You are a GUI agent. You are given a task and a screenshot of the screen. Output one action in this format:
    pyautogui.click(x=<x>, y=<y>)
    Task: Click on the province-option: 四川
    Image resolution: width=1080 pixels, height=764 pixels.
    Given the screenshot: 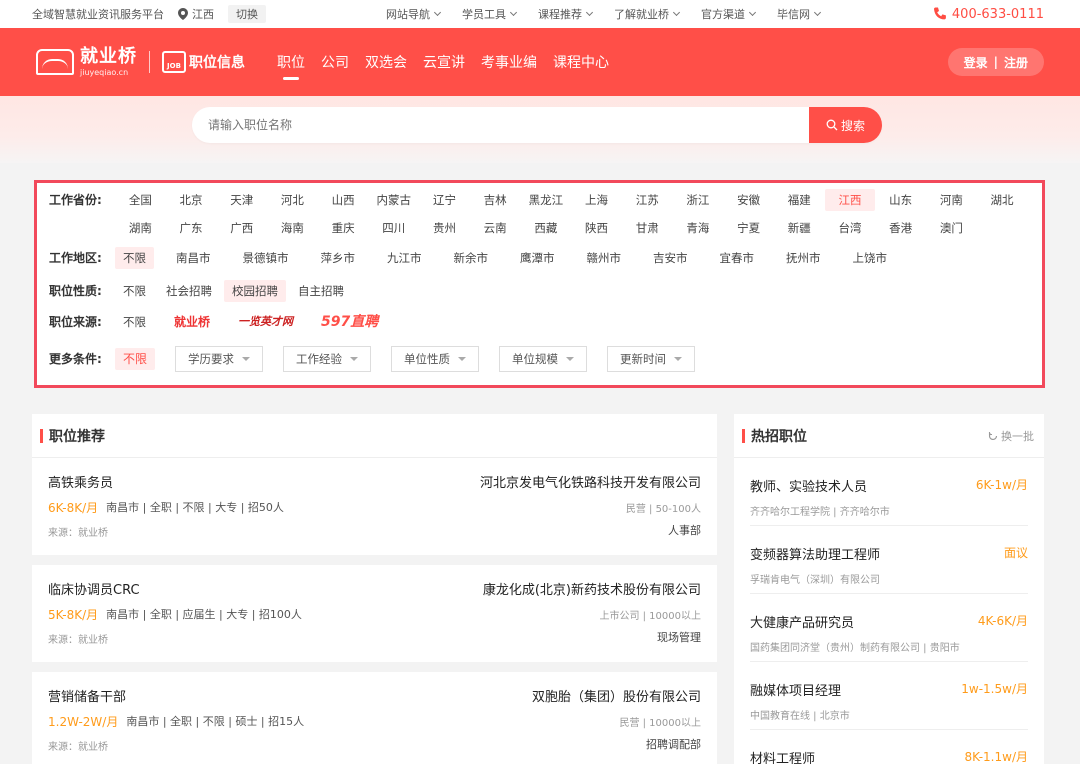 What is the action you would take?
    pyautogui.click(x=393, y=228)
    